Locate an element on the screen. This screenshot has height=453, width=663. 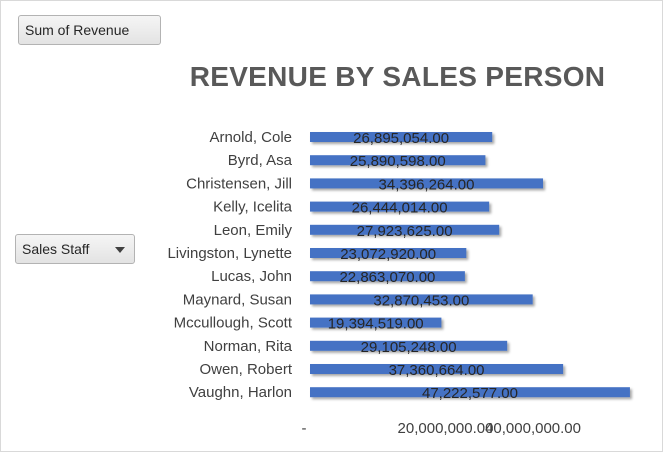
value-label: 47,222,577.00 is located at coordinates (470, 393).